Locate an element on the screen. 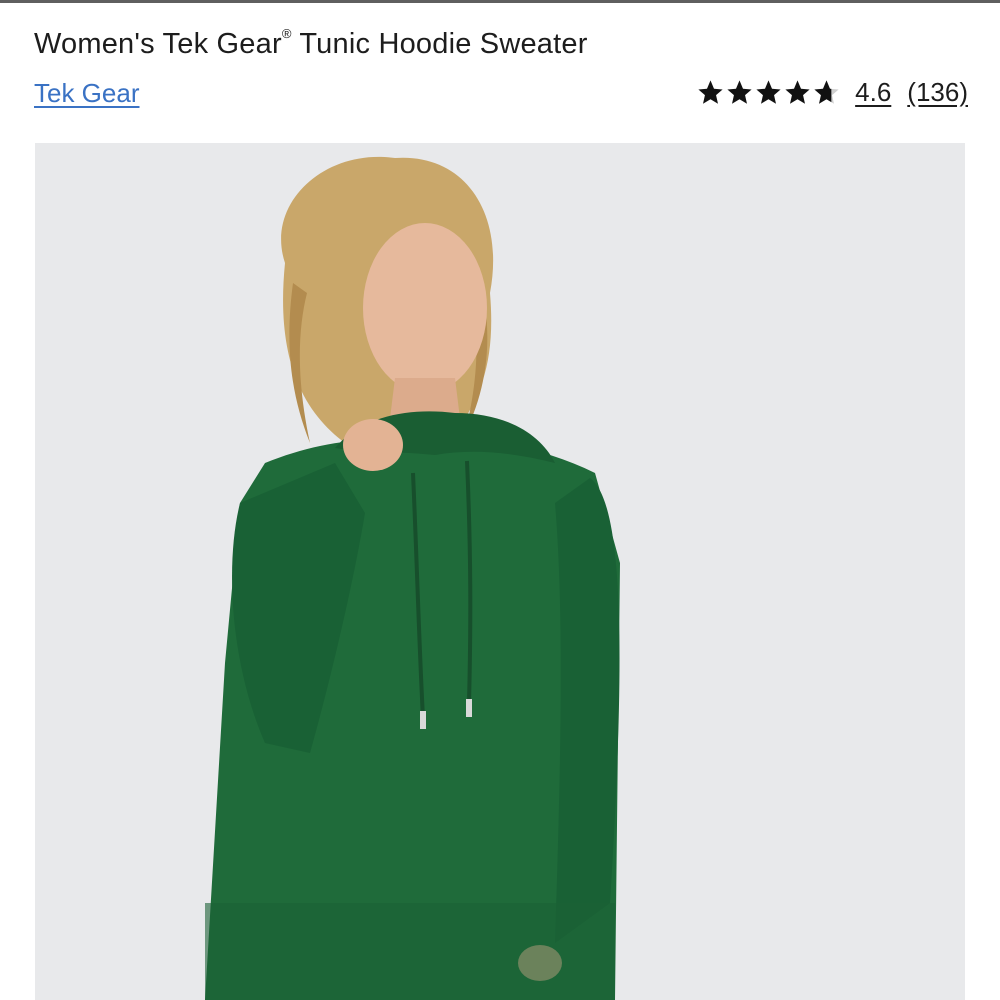 This screenshot has height=1000, width=1000. brand-link: Tek Gear is located at coordinates (87, 93).